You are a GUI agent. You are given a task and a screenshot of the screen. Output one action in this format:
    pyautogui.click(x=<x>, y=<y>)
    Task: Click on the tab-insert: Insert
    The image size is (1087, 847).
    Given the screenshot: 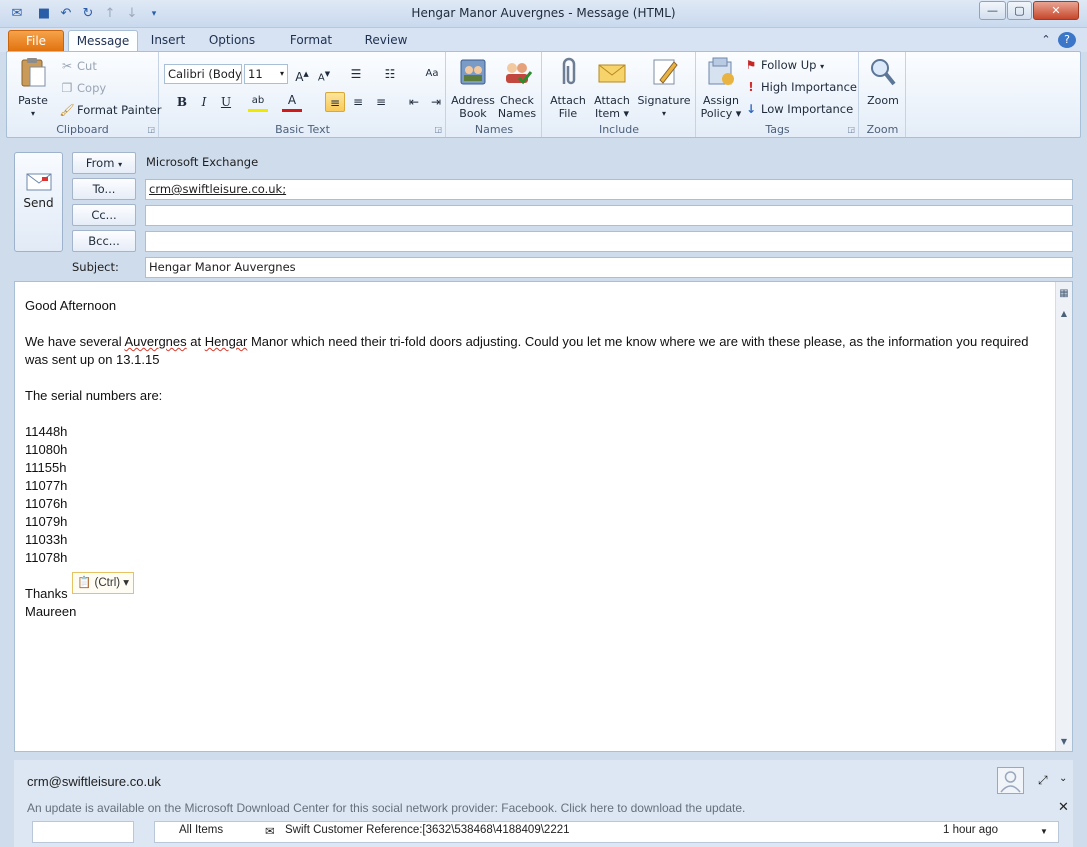 What is the action you would take?
    pyautogui.click(x=168, y=41)
    